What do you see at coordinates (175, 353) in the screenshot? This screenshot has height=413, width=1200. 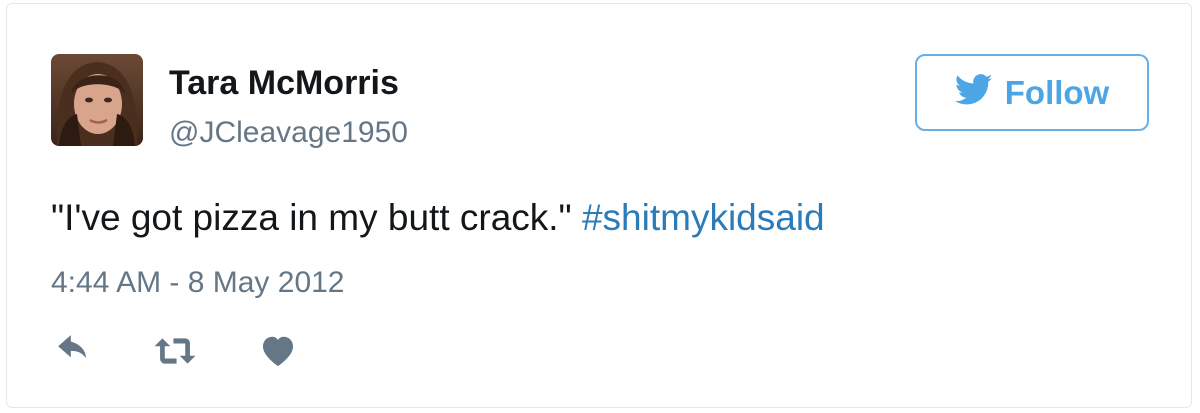 I see `retweet-icon` at bounding box center [175, 353].